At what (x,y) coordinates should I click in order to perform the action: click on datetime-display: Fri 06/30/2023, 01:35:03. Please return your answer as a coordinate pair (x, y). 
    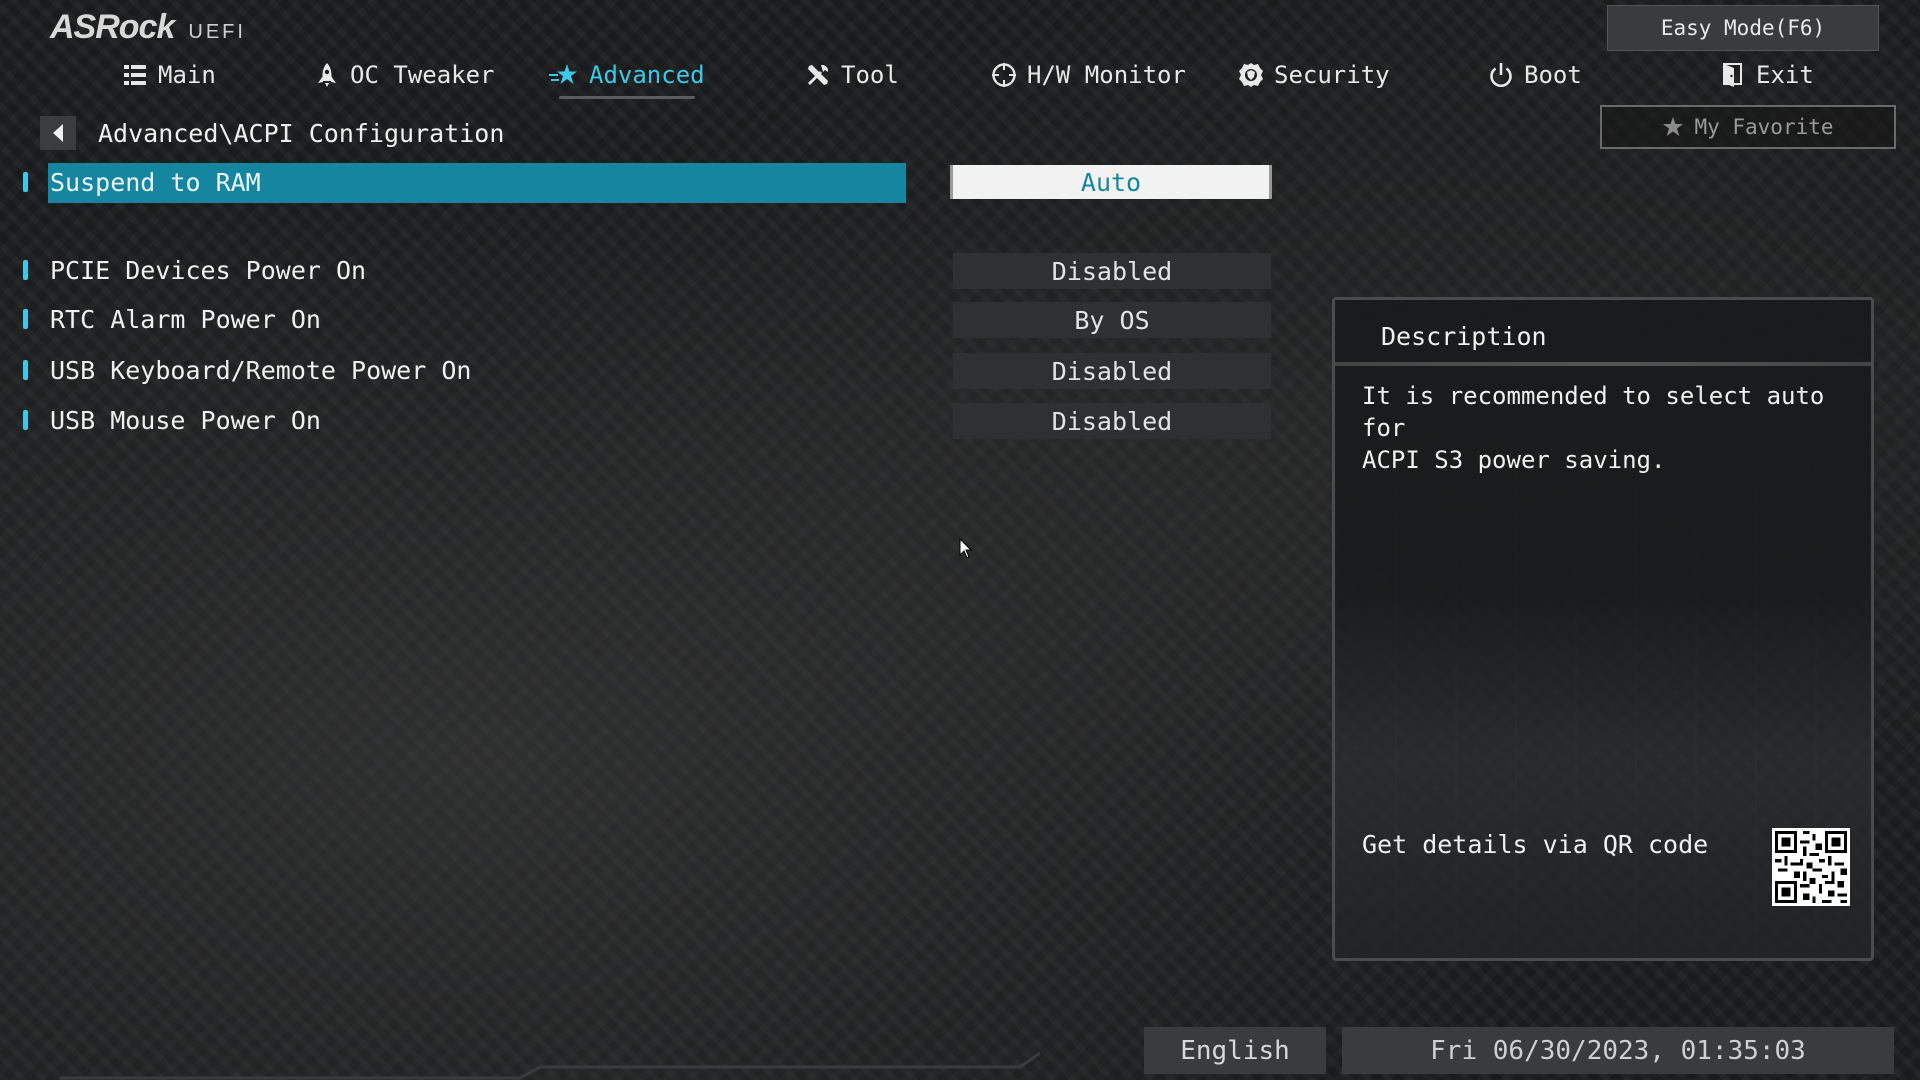
    Looking at the image, I should click on (1618, 1050).